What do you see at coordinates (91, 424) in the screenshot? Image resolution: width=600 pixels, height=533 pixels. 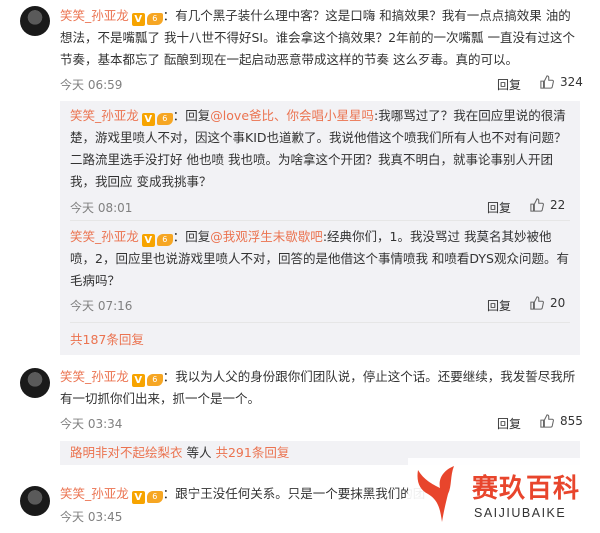 I see `timestamp: 今天 03:34` at bounding box center [91, 424].